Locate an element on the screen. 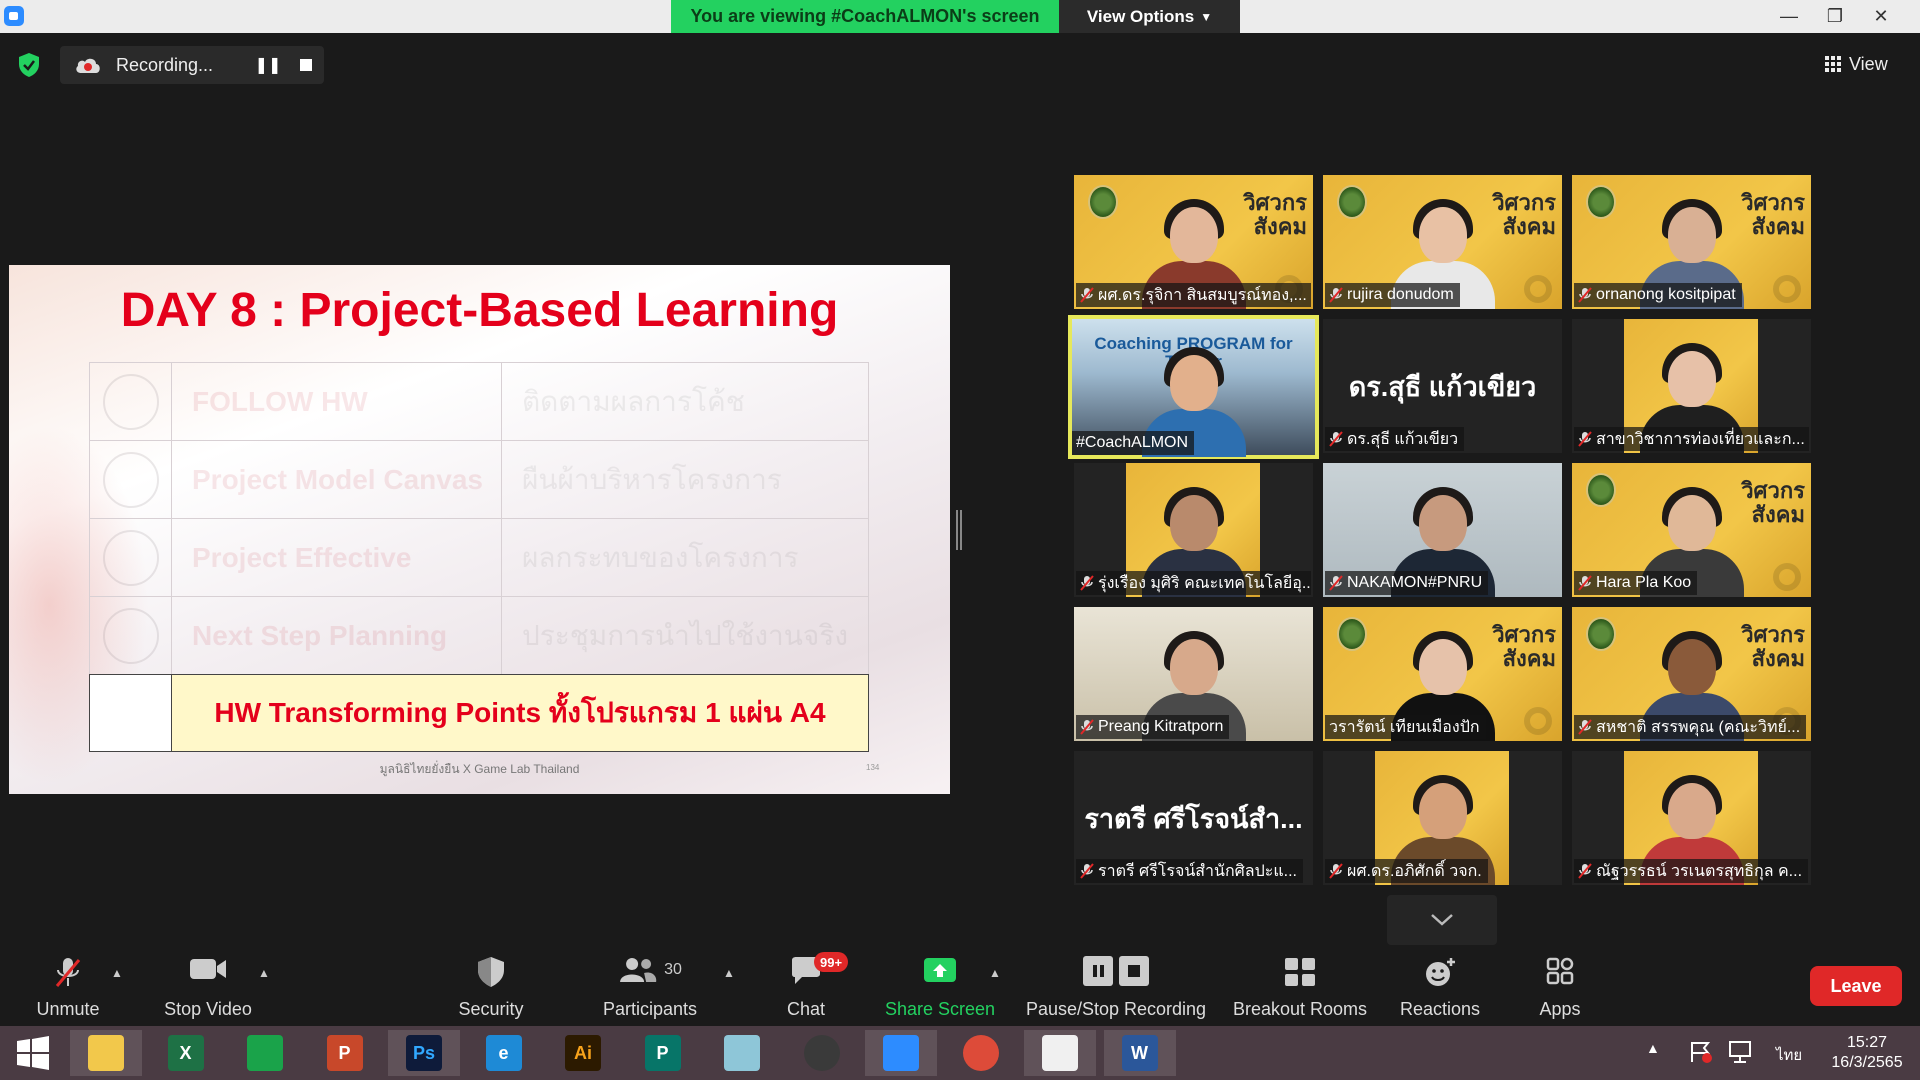  gear-icon is located at coordinates (1787, 289).